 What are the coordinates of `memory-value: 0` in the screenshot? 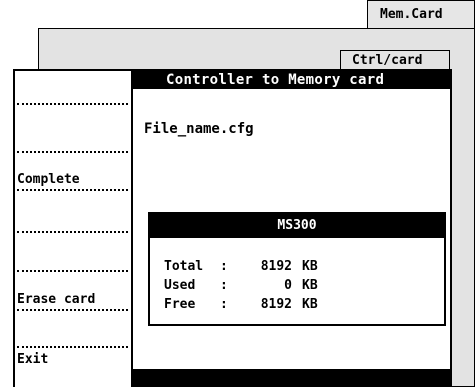 It's located at (288, 285).